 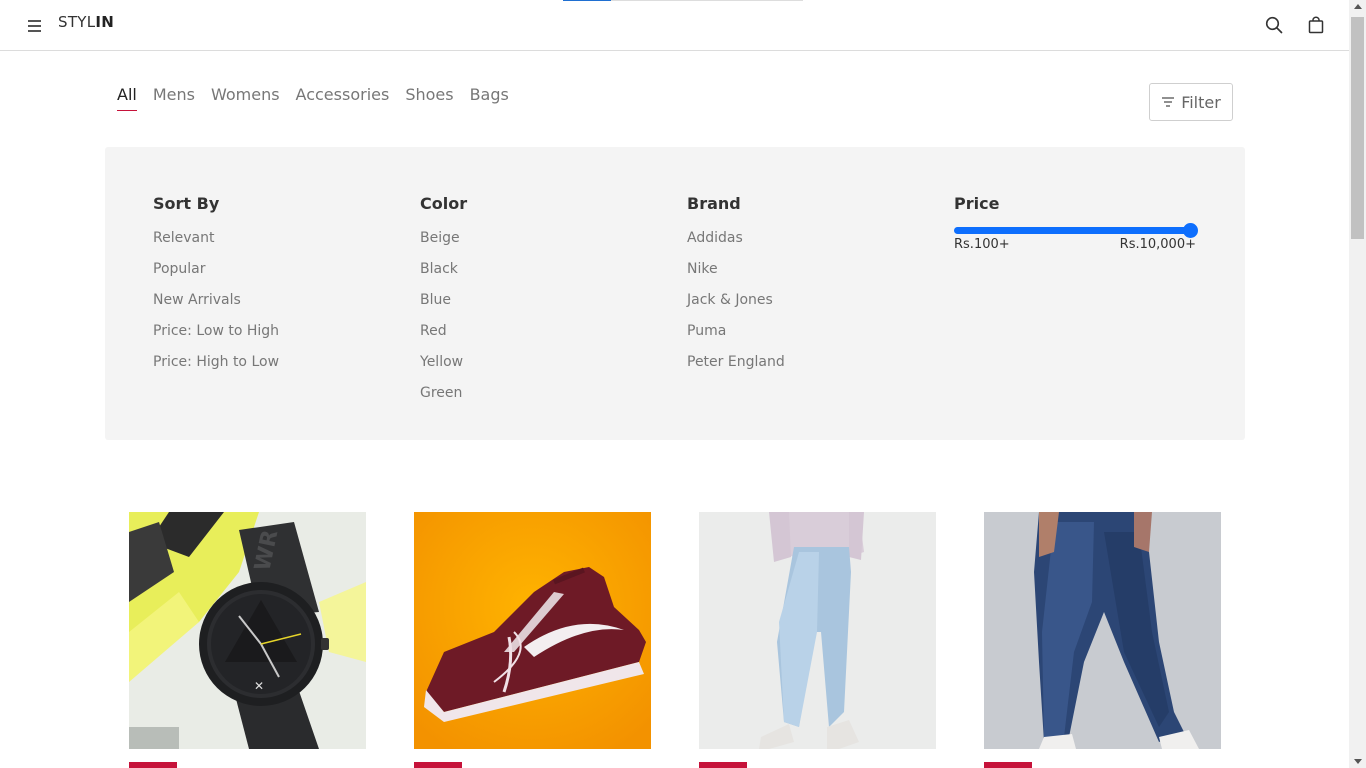 I want to click on category-tabs: All Mens Womens Accessories Shoes Bags, so click(x=321, y=97).